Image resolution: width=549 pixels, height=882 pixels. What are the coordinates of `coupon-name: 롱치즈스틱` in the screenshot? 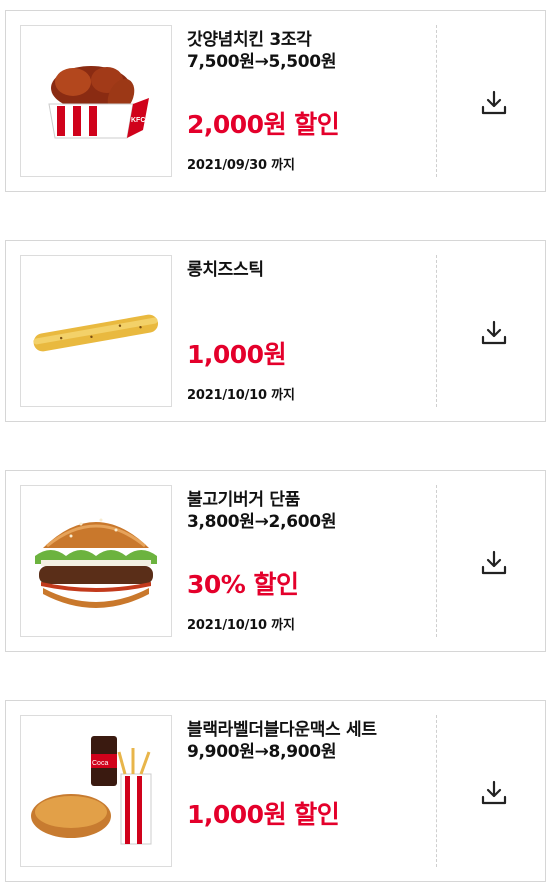 It's located at (225, 270).